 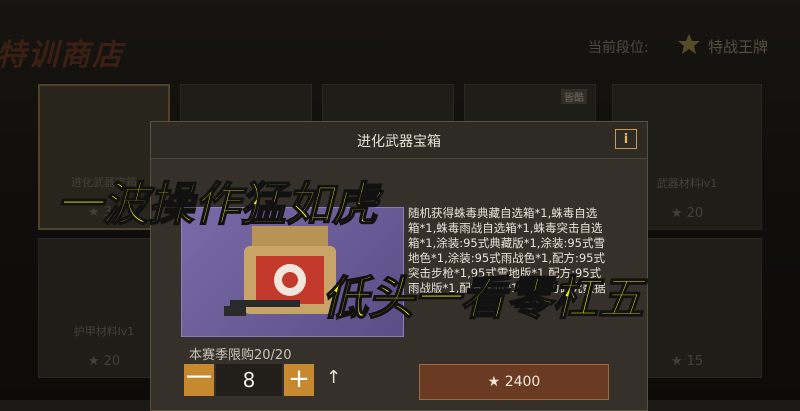 I want to click on dialog-title: 进化武器宝箱, so click(x=399, y=142).